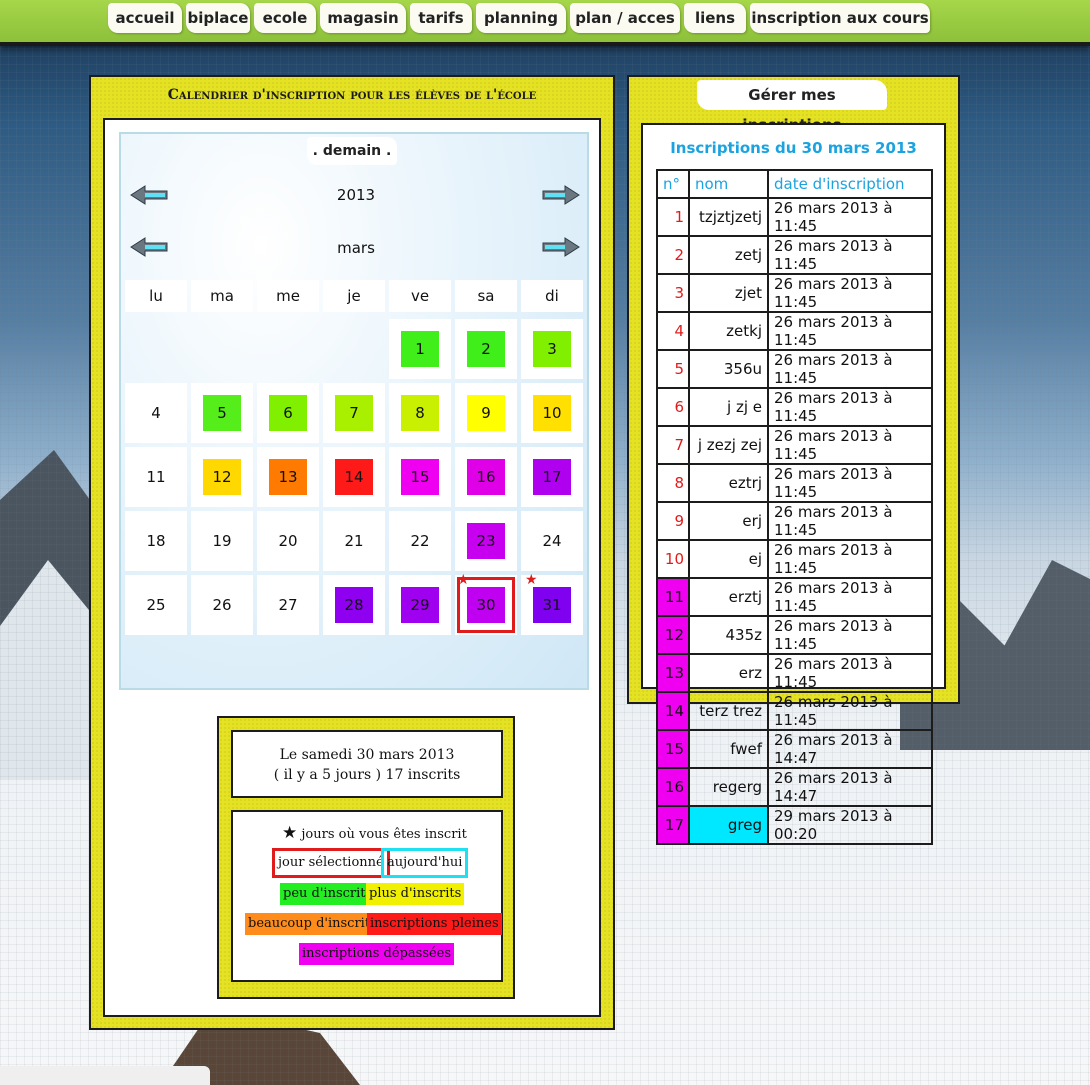  Describe the element at coordinates (673, 369) in the screenshot. I see `row-number: 5` at that location.